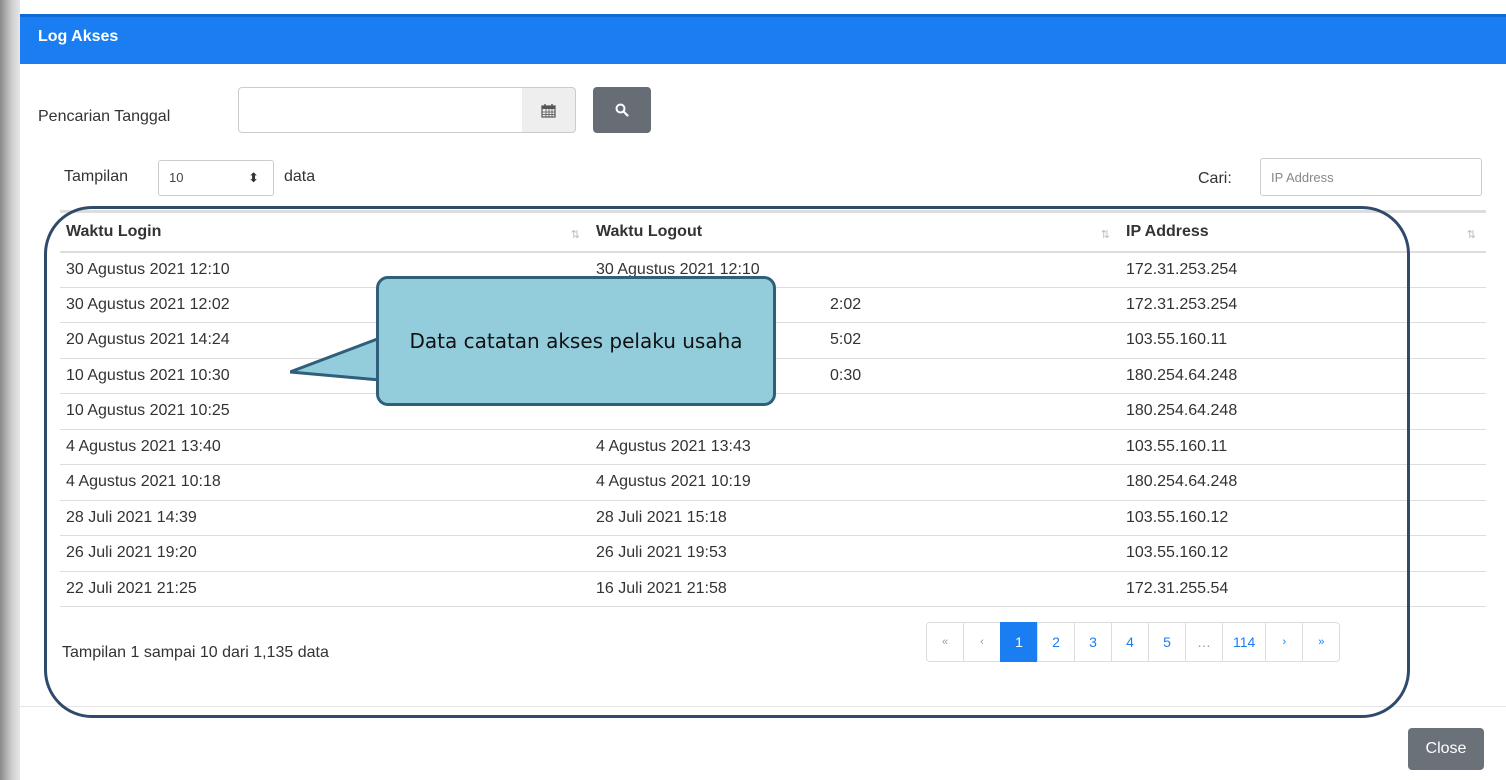 The width and height of the screenshot is (1506, 780). I want to click on cell-logout: 4 Agustus 2021 13:43, so click(855, 447).